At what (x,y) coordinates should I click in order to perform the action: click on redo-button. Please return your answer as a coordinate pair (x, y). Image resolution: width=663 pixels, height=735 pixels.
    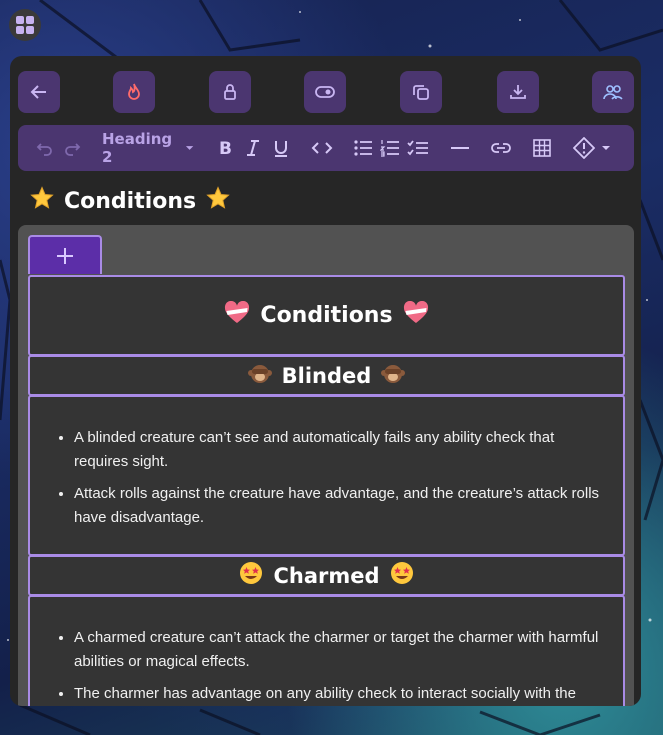
    Looking at the image, I should click on (72, 148).